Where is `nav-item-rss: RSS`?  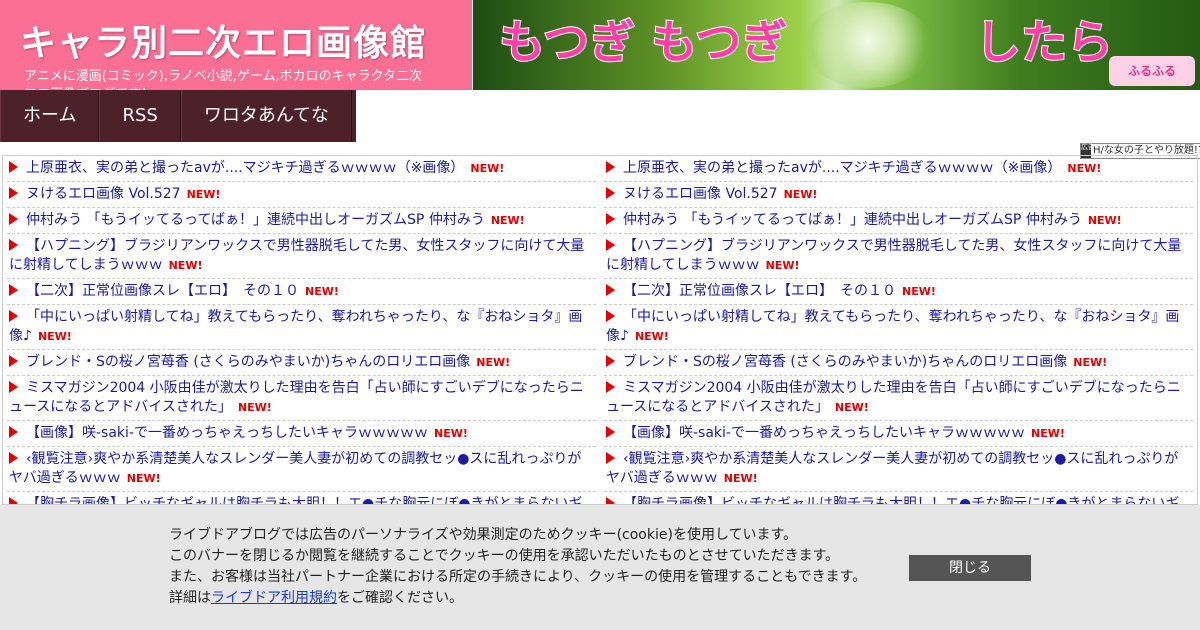
nav-item-rss: RSS is located at coordinates (140, 116).